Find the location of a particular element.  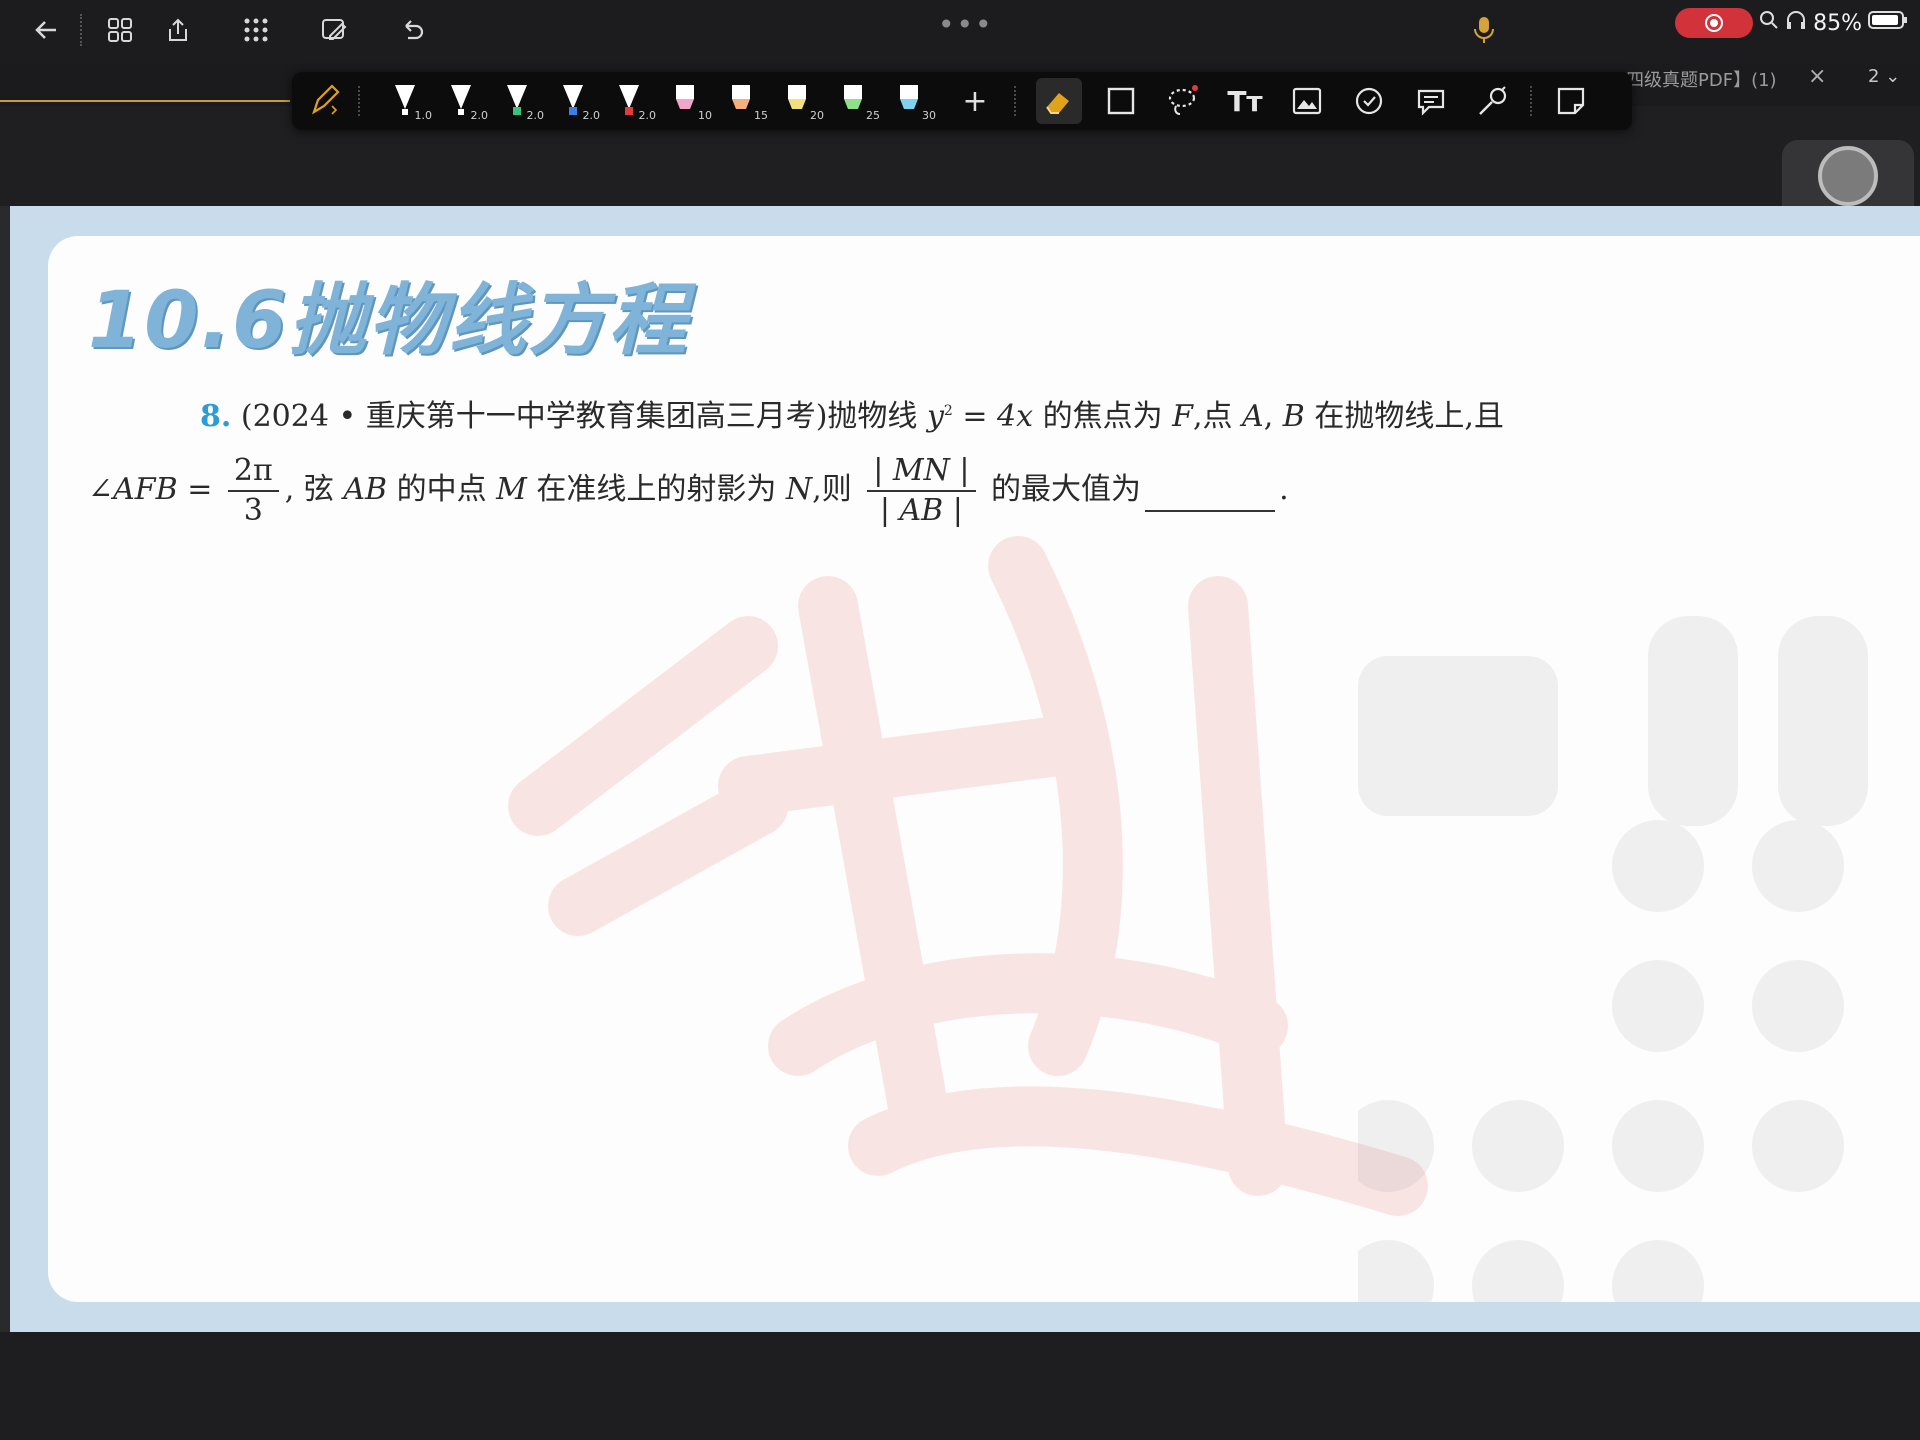

fraction-numerator: 2π is located at coordinates (253, 472).